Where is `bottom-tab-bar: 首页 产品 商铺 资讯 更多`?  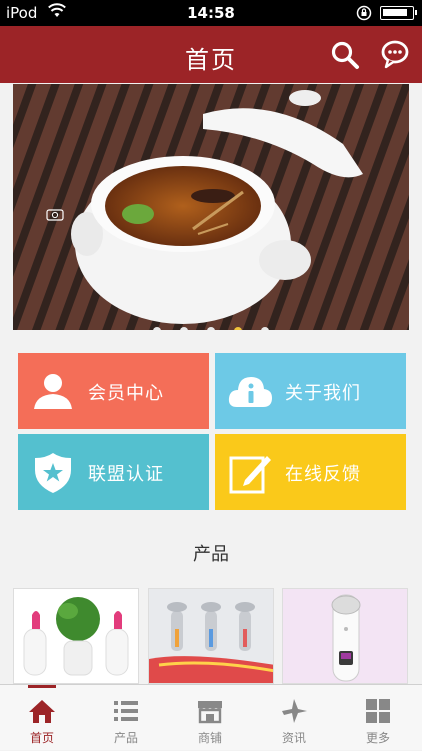
bottom-tab-bar: 首页 产品 商铺 资讯 更多 is located at coordinates (211, 717).